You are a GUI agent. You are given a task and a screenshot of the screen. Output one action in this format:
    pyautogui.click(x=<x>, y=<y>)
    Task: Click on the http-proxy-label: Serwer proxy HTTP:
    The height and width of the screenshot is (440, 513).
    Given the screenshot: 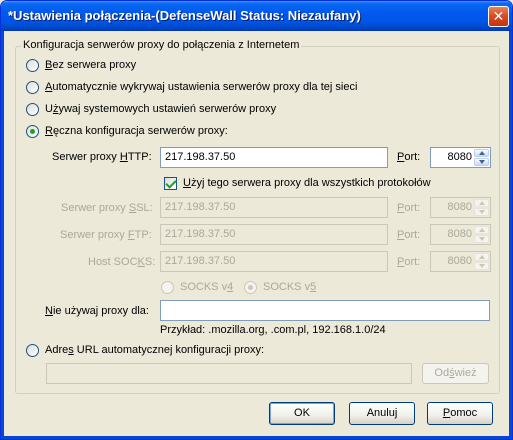 What is the action you would take?
    pyautogui.click(x=102, y=157)
    